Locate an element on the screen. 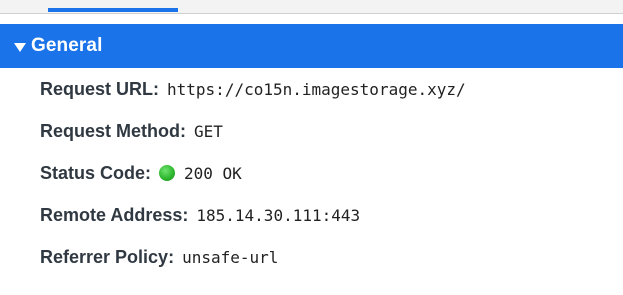 This screenshot has width=623, height=295. header-row-referrer-policy: Referrer Policy: unsafe-url is located at coordinates (331, 257).